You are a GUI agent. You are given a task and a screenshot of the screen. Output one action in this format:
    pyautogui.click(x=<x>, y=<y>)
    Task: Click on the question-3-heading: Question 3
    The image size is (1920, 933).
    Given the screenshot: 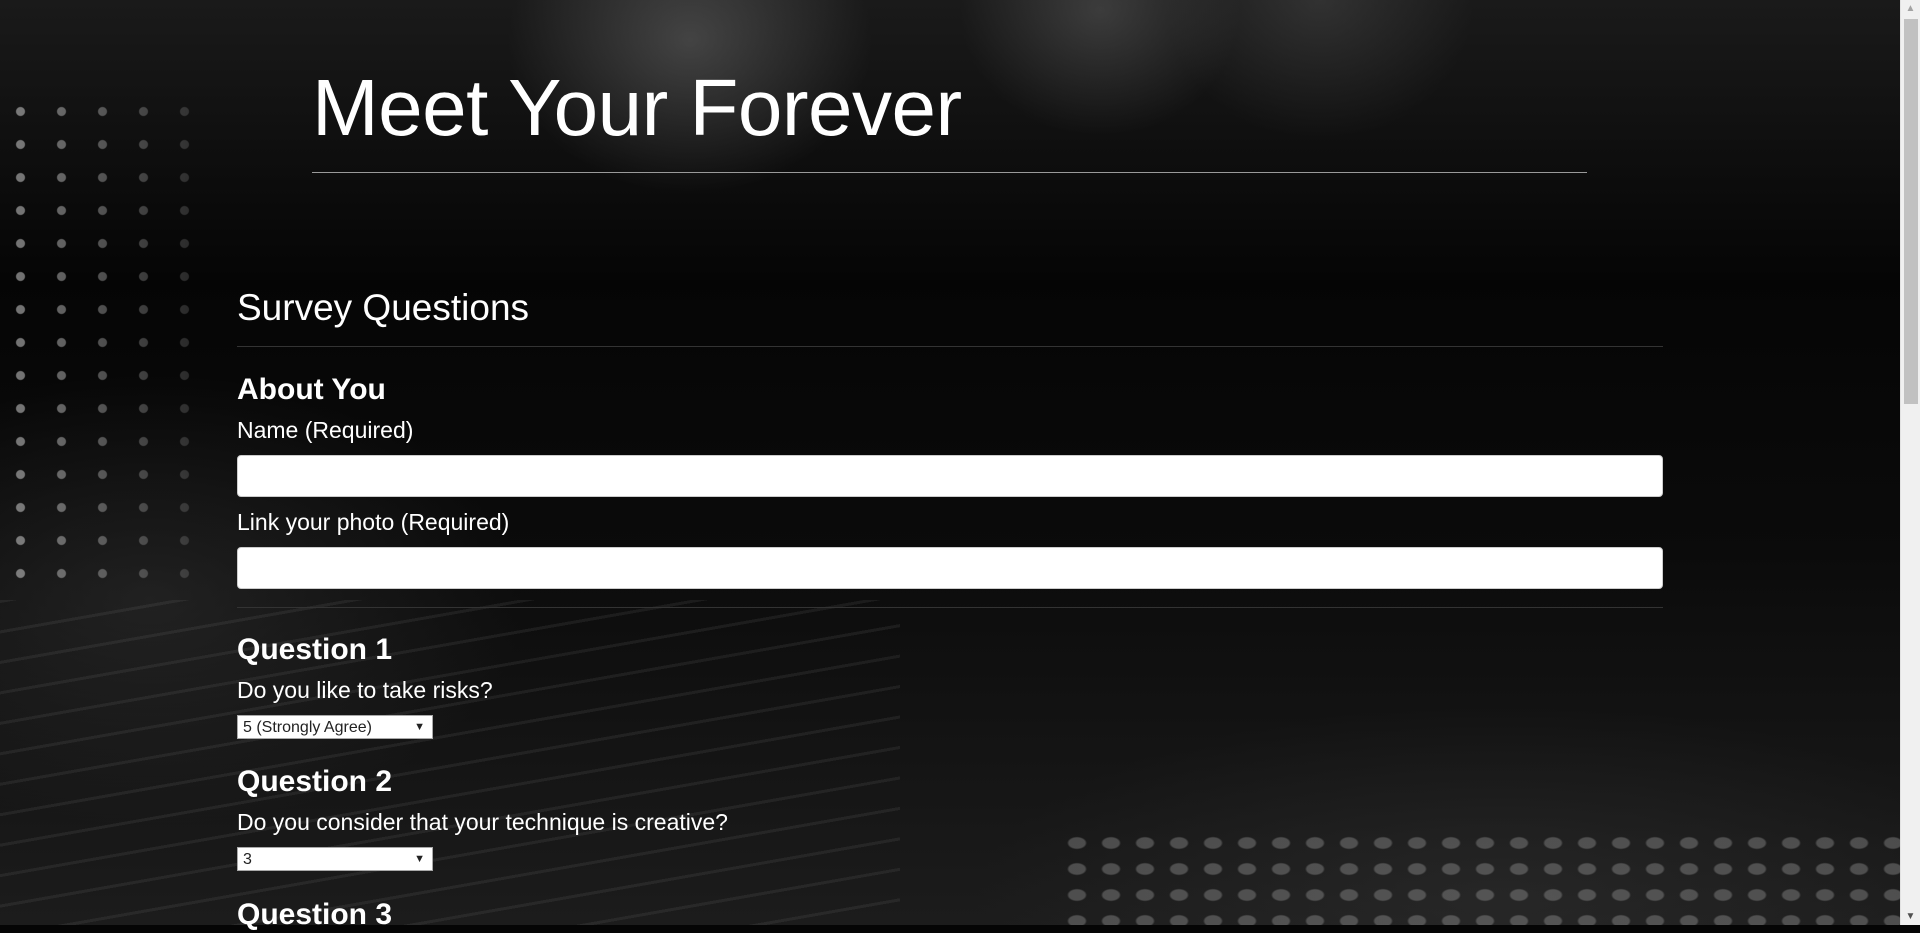 What is the action you would take?
    pyautogui.click(x=315, y=914)
    